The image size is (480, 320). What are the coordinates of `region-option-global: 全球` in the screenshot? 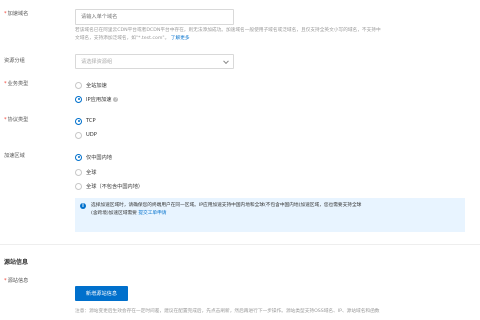 It's located at (85, 172).